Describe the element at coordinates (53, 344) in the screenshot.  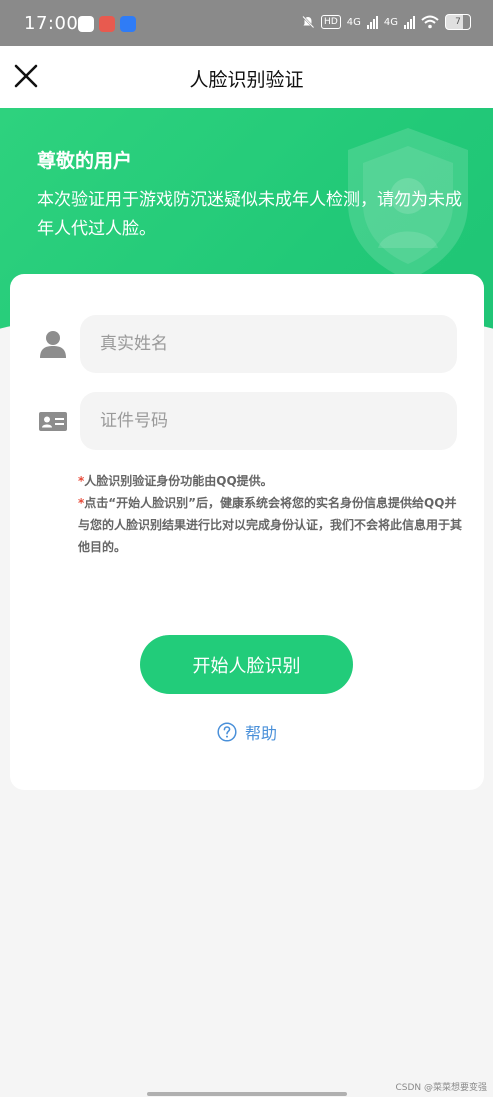
I see `user-icon` at that location.